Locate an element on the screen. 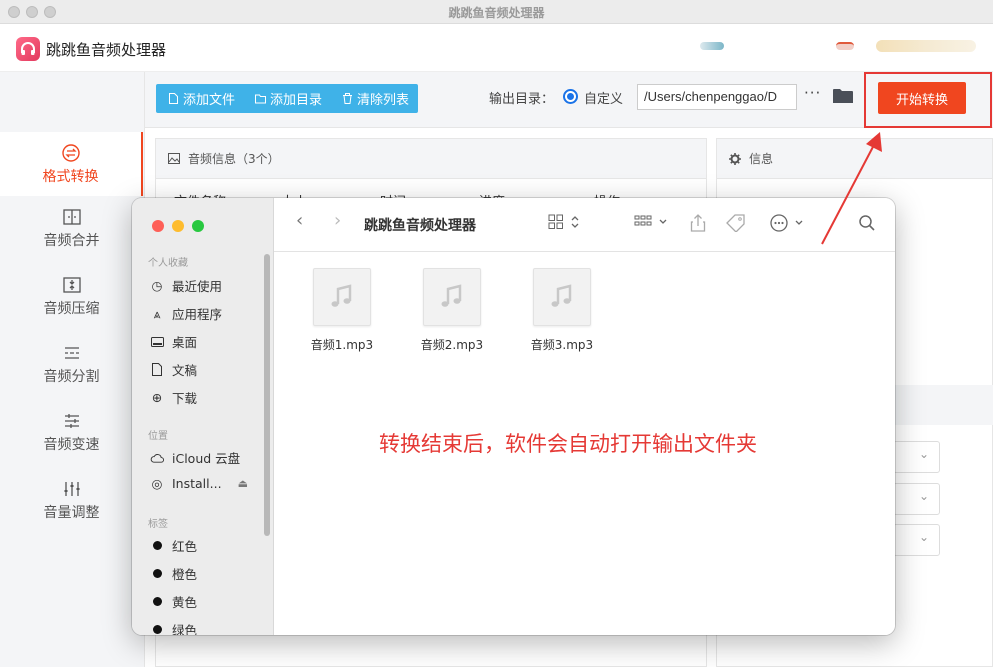  annotation-text: 转换结束后，软件会自动打开输出文件夹 is located at coordinates (568, 444).